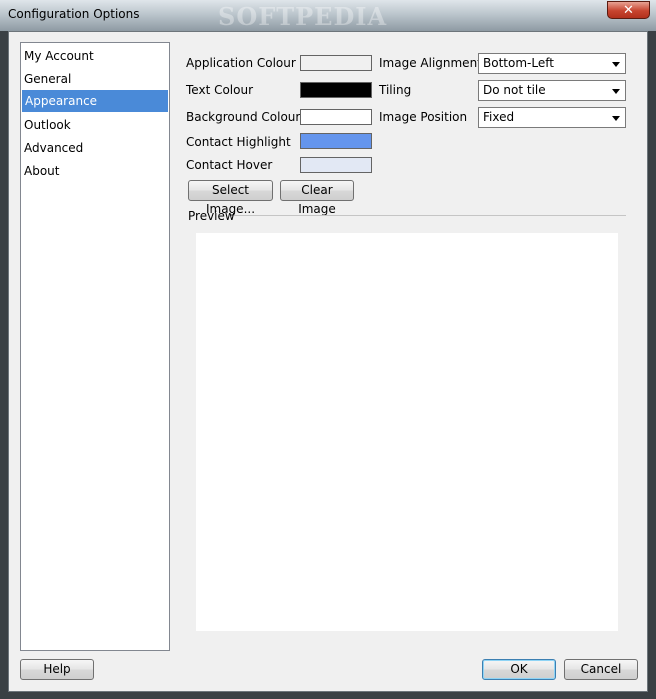  Describe the element at coordinates (243, 117) in the screenshot. I see `background-colour-label: Background Colour` at that location.